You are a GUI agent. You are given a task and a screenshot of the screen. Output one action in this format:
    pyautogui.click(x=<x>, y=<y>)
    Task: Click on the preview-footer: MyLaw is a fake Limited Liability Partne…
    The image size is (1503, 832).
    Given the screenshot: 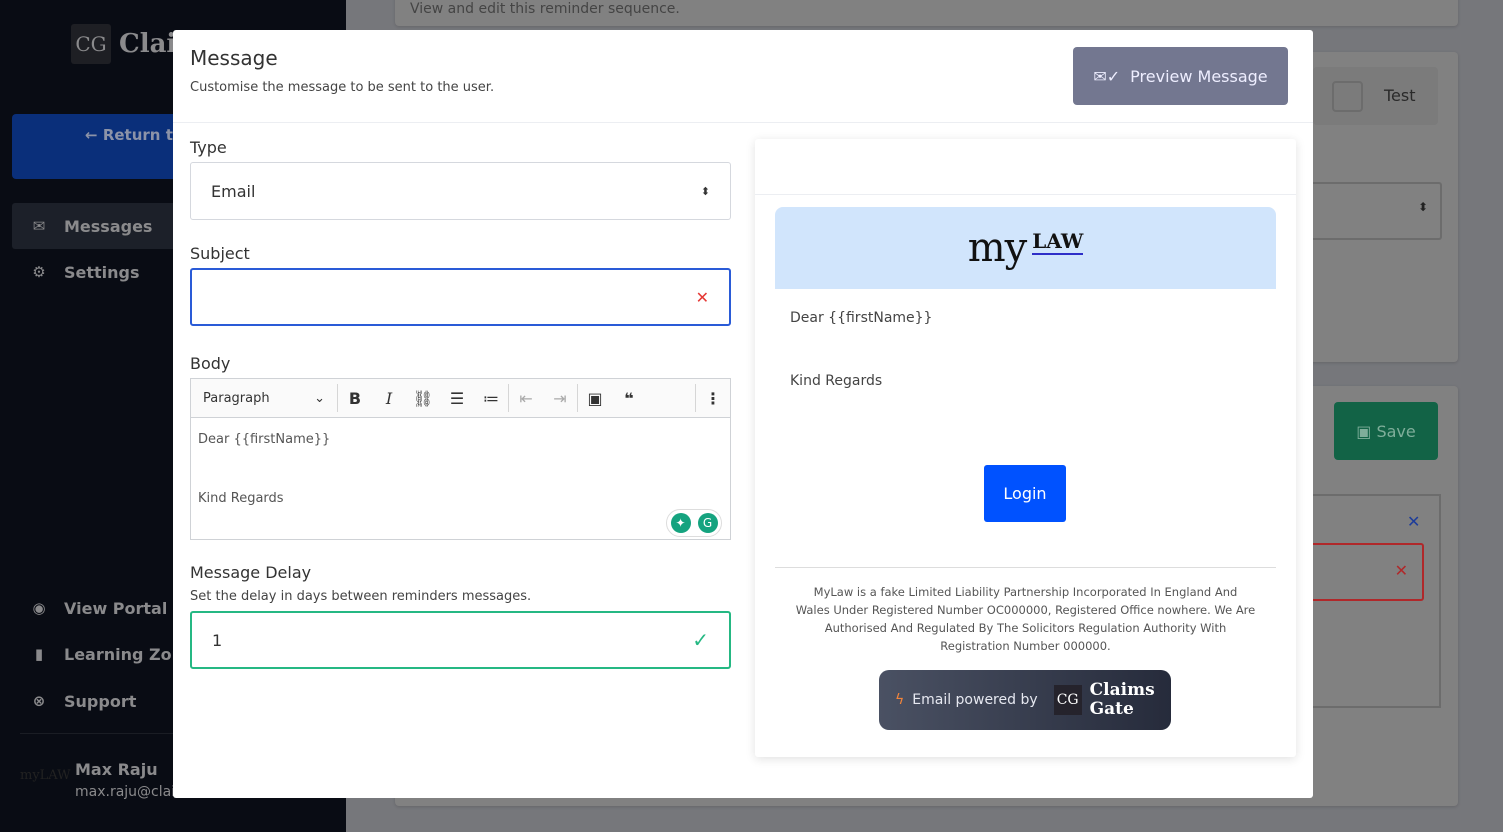 What is the action you would take?
    pyautogui.click(x=1025, y=619)
    